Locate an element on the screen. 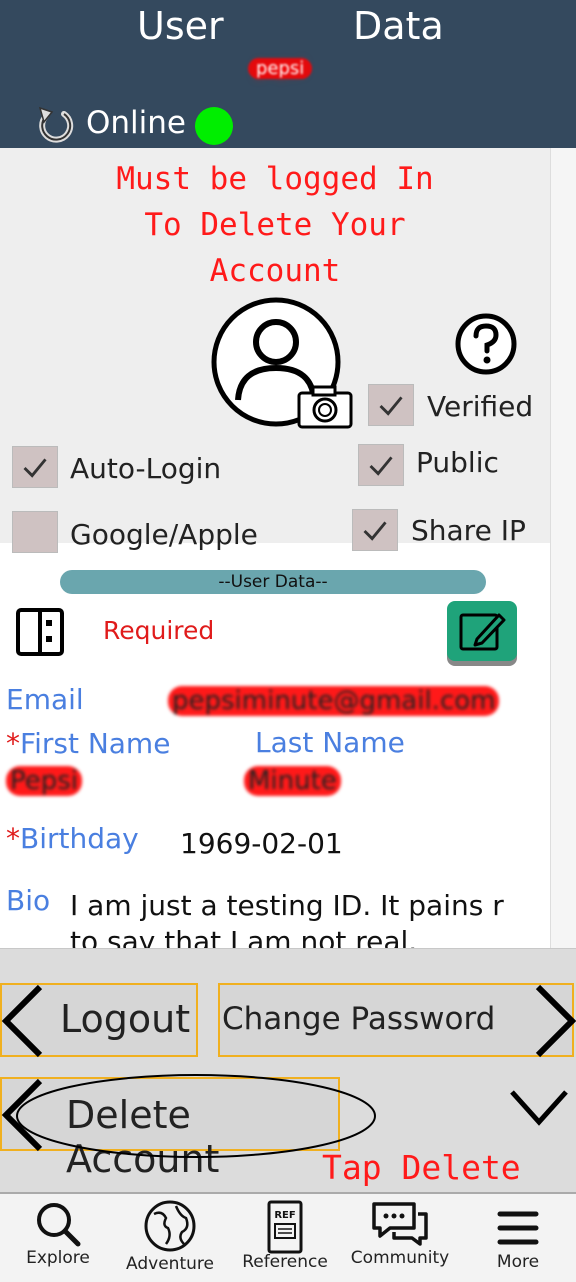 This screenshot has height=1282, width=576. bio-line-1: I am just a testing ID. It pains r is located at coordinates (287, 905).